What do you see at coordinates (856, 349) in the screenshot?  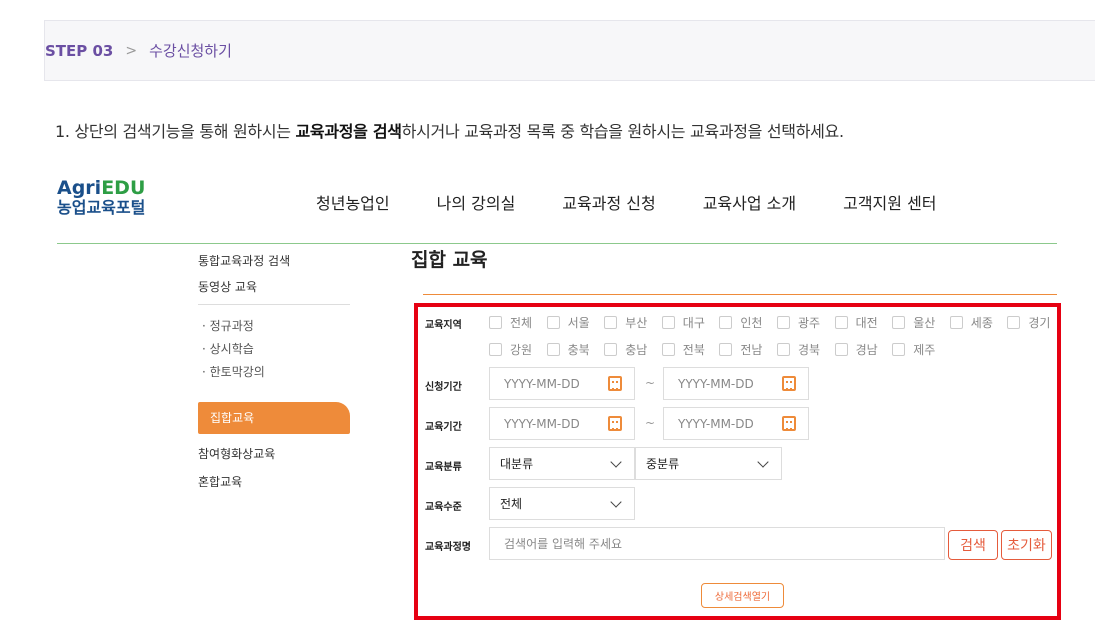 I see `region-checkbox: 경남` at bounding box center [856, 349].